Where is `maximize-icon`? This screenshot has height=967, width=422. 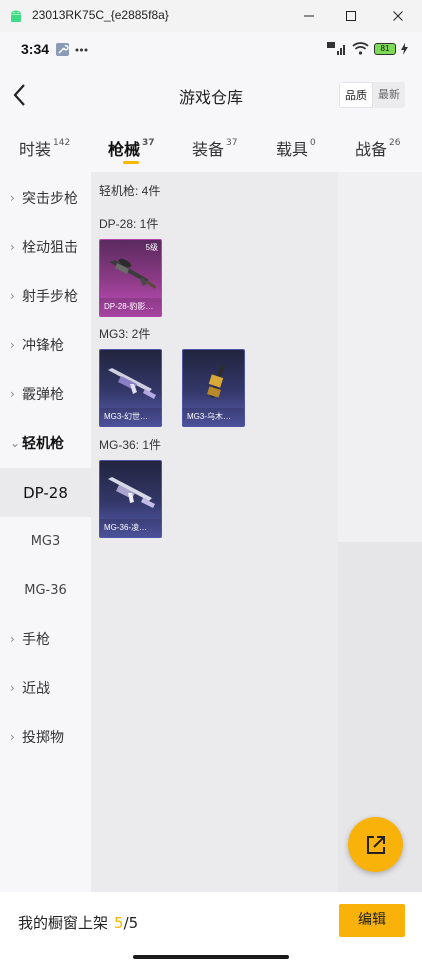
maximize-icon is located at coordinates (351, 16).